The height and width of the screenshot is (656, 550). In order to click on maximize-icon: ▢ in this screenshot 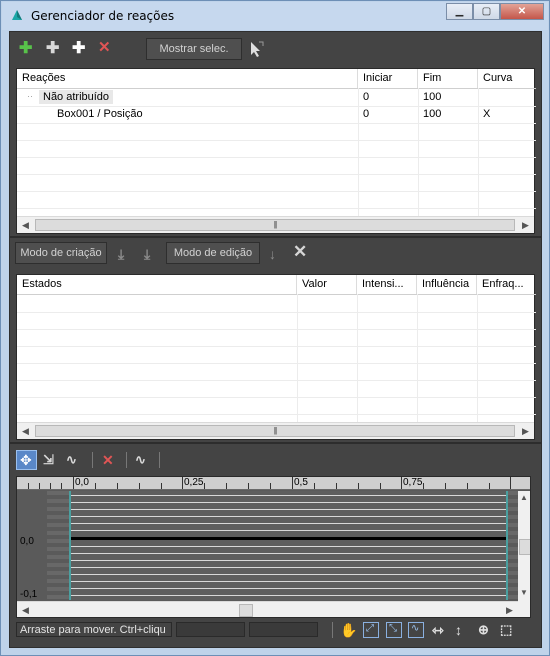, I will do `click(486, 11)`.